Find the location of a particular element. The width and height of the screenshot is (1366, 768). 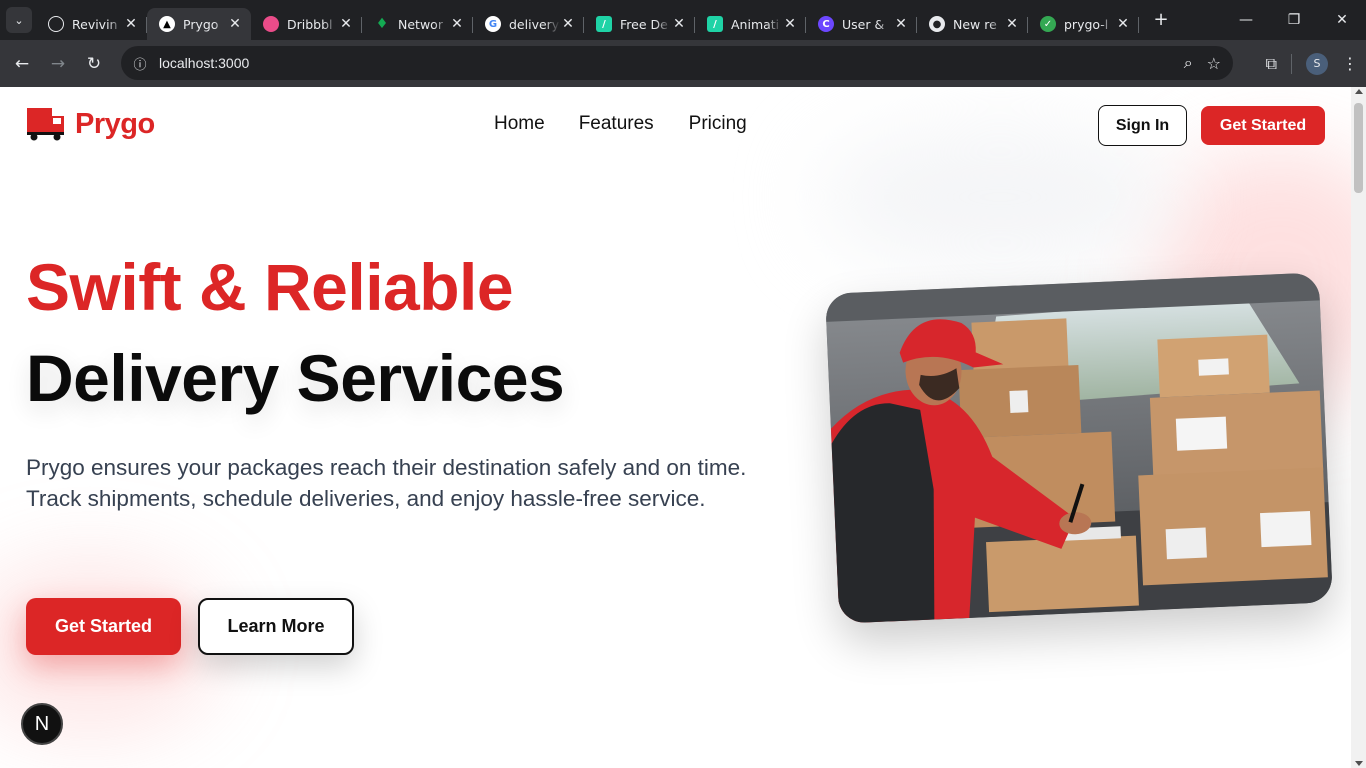

tab-active: ▲ Prygo ✕ is located at coordinates (199, 24).